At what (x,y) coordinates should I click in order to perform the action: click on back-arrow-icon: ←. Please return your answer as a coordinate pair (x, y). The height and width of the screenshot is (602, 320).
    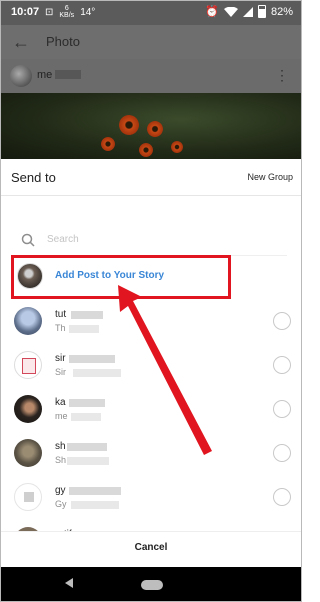
    Looking at the image, I should click on (21, 42).